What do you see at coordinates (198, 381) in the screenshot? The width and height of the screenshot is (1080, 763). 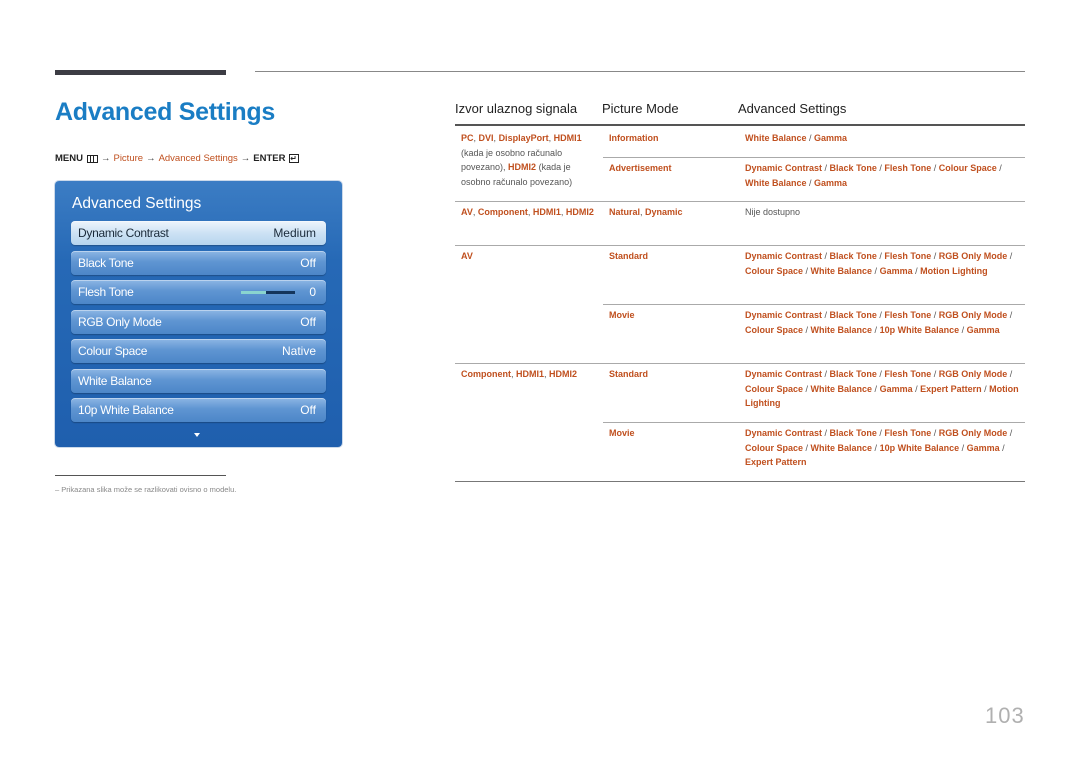 I see `osd-item-white-balance: White Balance` at bounding box center [198, 381].